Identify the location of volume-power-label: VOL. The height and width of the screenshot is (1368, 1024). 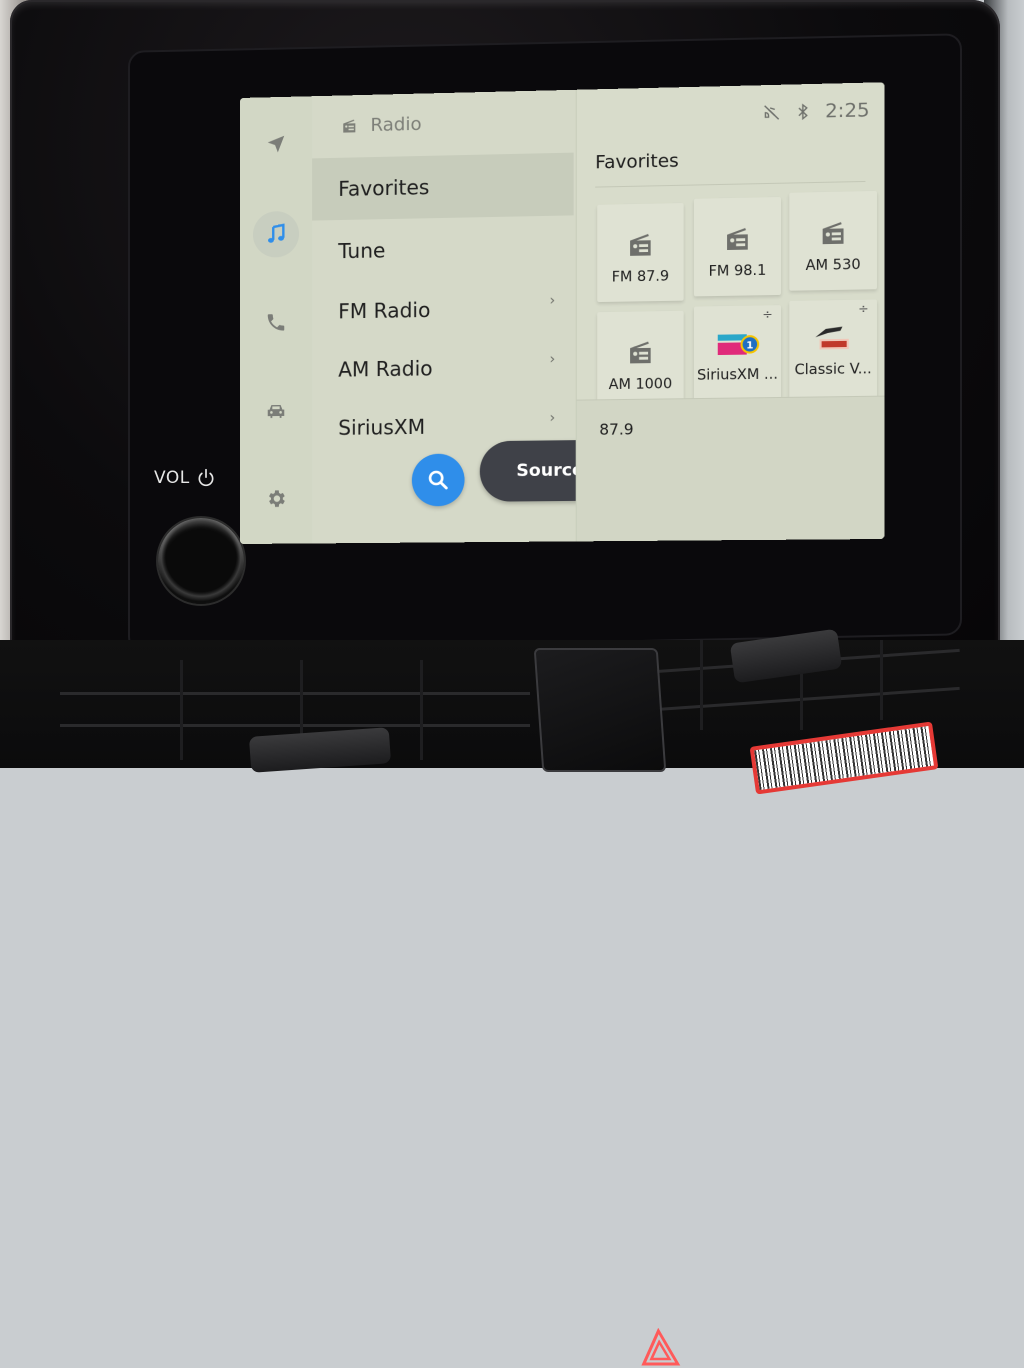
(185, 478).